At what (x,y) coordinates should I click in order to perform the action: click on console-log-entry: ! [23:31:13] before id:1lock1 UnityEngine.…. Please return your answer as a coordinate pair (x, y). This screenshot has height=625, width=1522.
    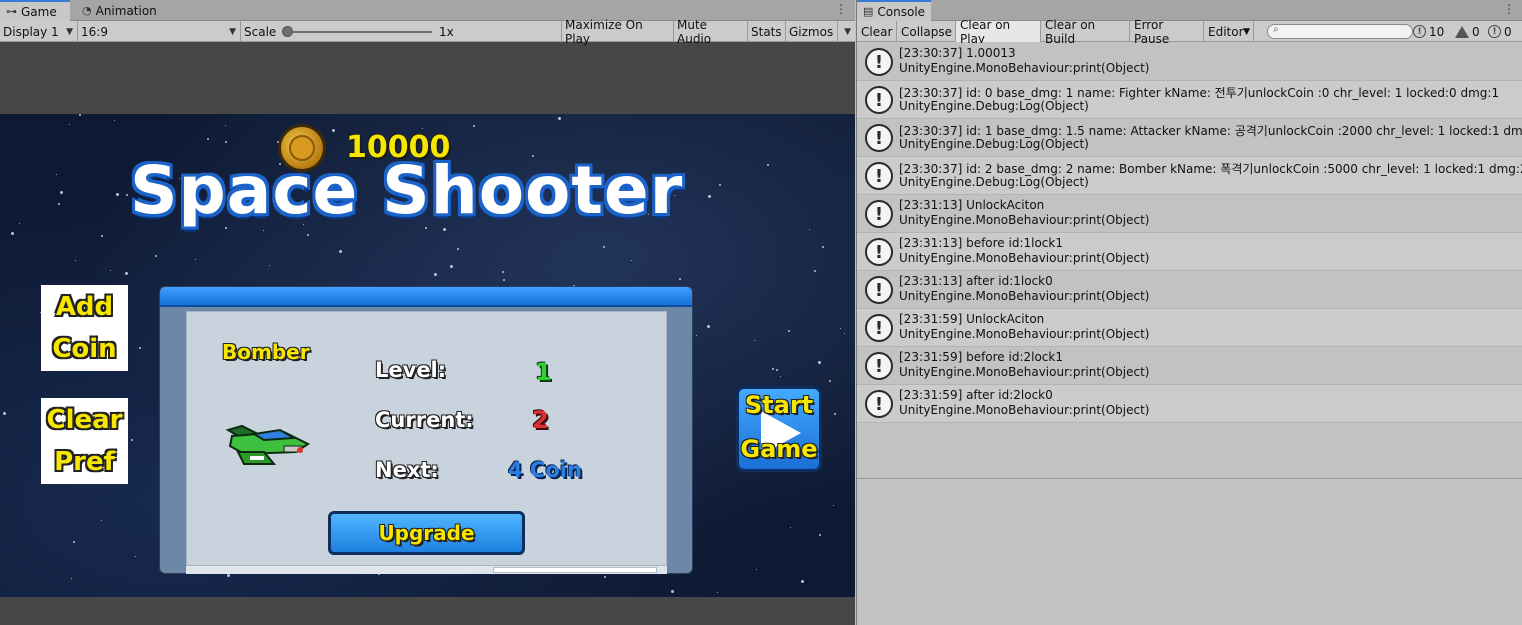
    Looking at the image, I should click on (1189, 252).